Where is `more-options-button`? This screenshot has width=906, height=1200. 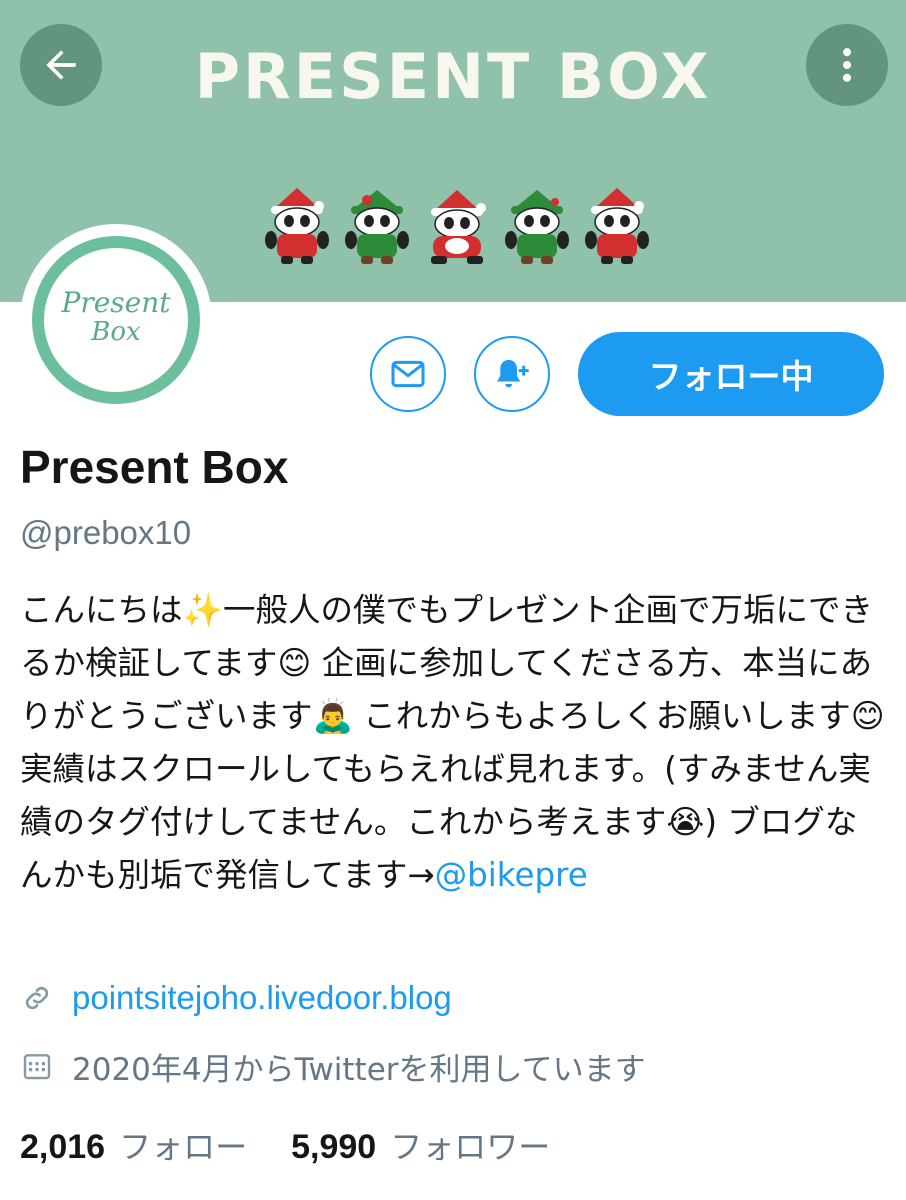
more-options-button is located at coordinates (847, 65).